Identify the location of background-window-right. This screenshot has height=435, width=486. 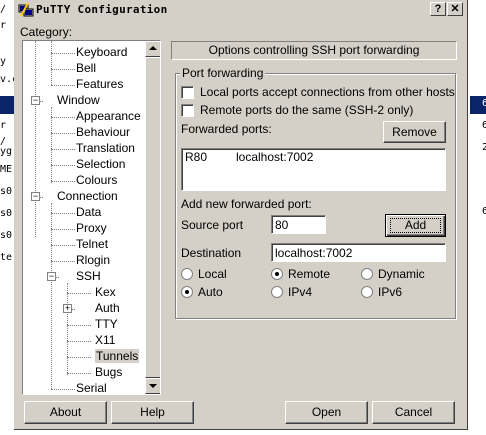
(477, 217).